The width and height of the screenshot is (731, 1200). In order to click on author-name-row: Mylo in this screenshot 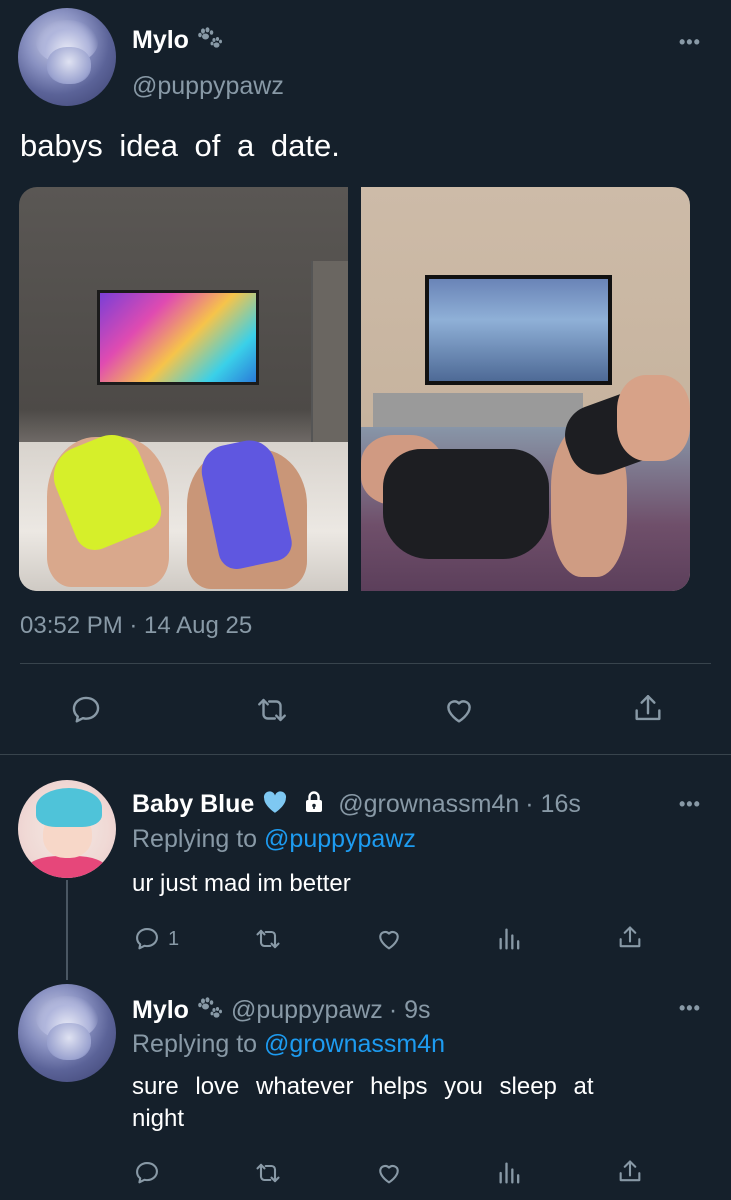, I will do `click(177, 40)`.